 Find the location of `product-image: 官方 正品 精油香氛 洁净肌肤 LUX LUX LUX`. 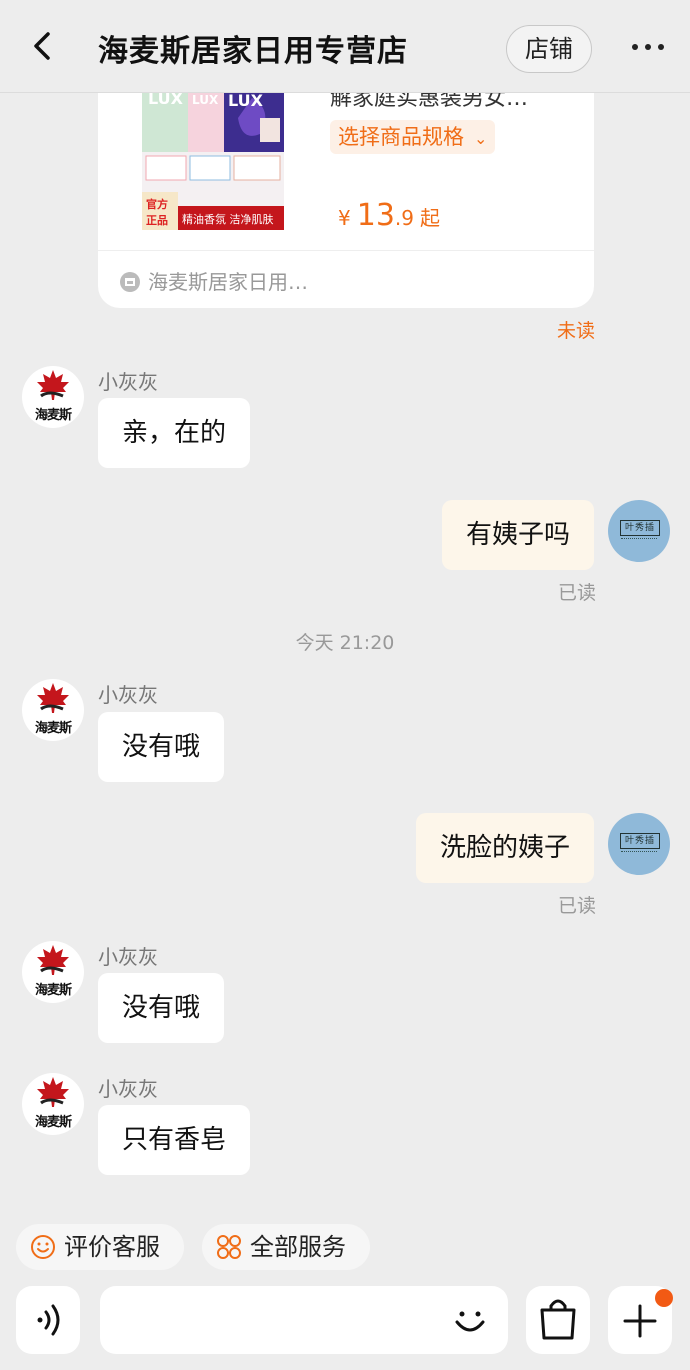

product-image: 官方 正品 精油香氛 洁净肌肤 LUX LUX LUX is located at coordinates (213, 159).